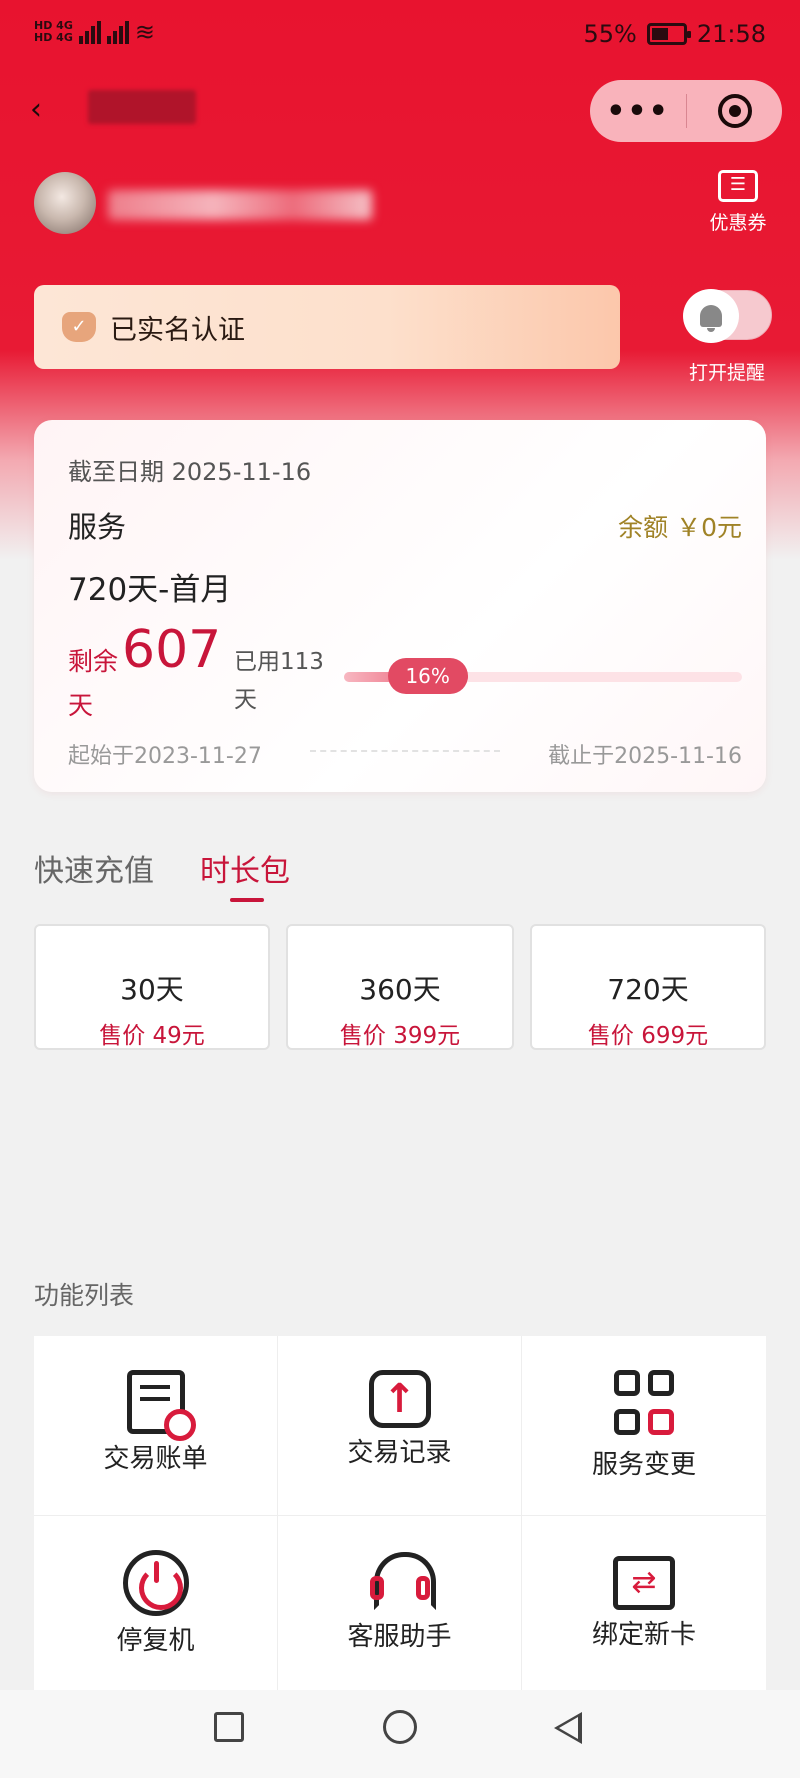 The image size is (800, 1778). Describe the element at coordinates (81, 705) in the screenshot. I see `remaining-unit: 天` at that location.